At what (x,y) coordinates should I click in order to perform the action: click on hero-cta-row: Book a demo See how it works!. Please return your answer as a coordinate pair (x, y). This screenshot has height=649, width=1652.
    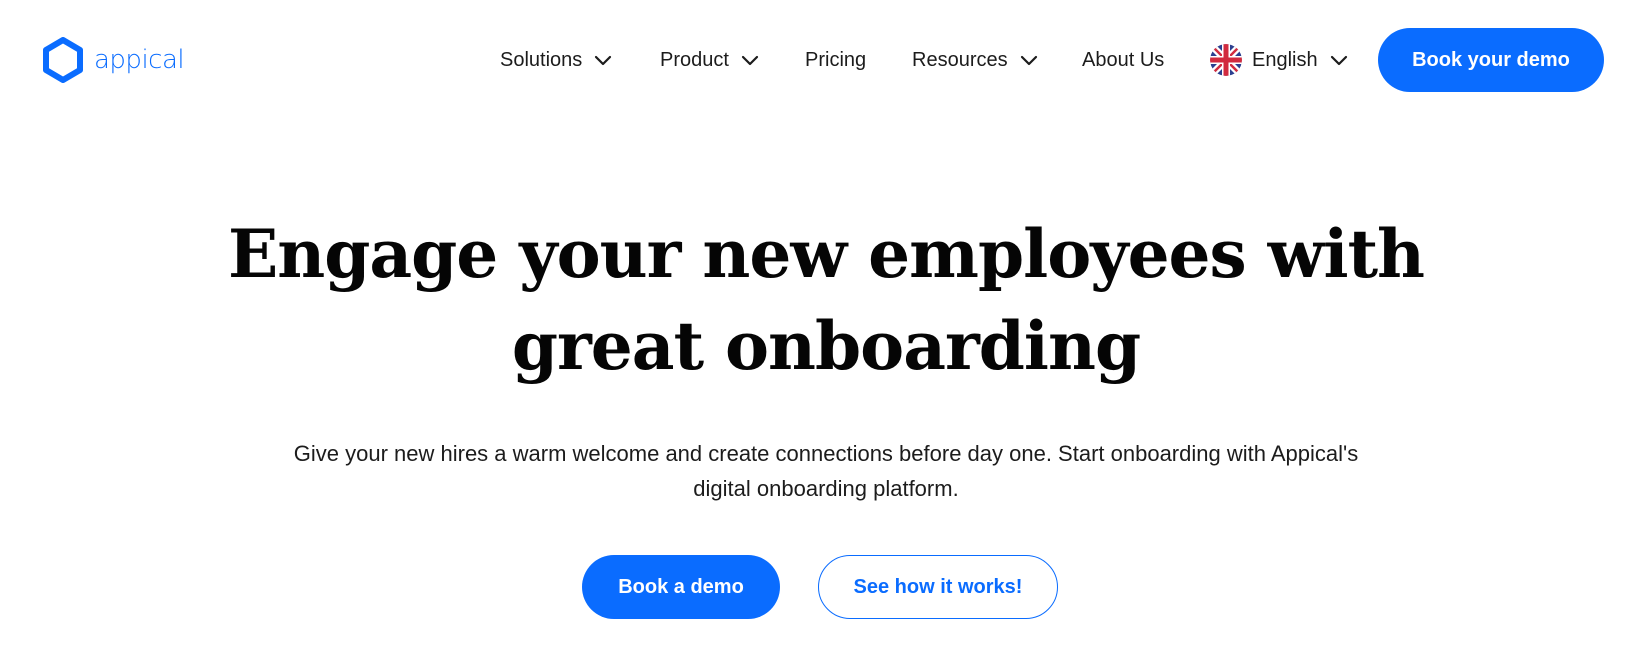
    Looking at the image, I should click on (826, 587).